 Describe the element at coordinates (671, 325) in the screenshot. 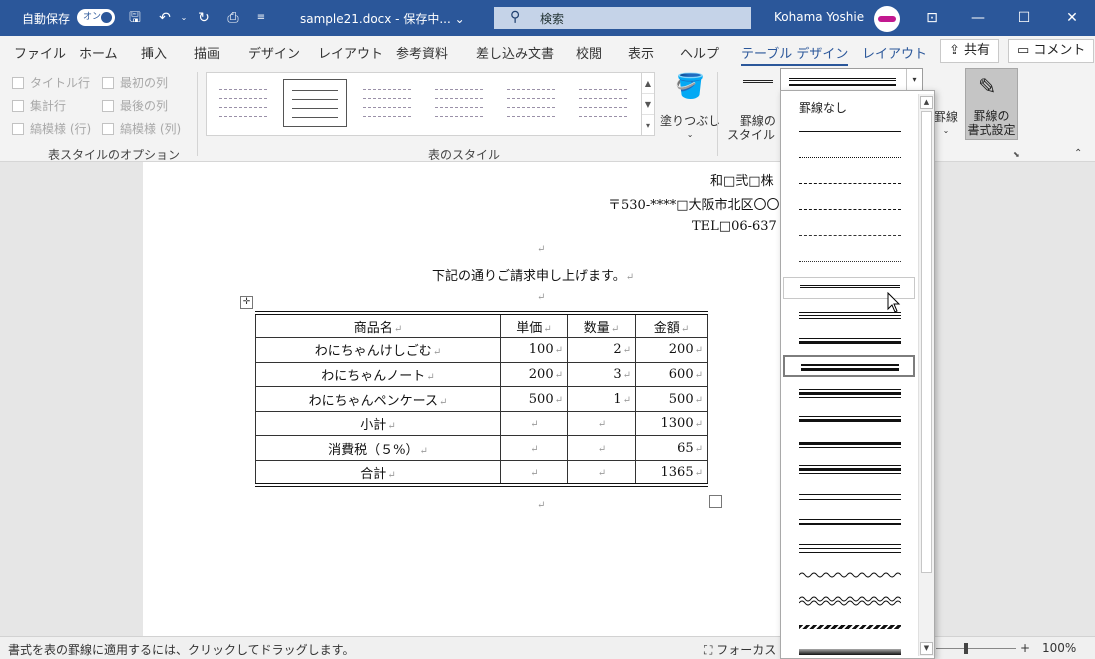

I see `header-cell: 金額↵` at that location.